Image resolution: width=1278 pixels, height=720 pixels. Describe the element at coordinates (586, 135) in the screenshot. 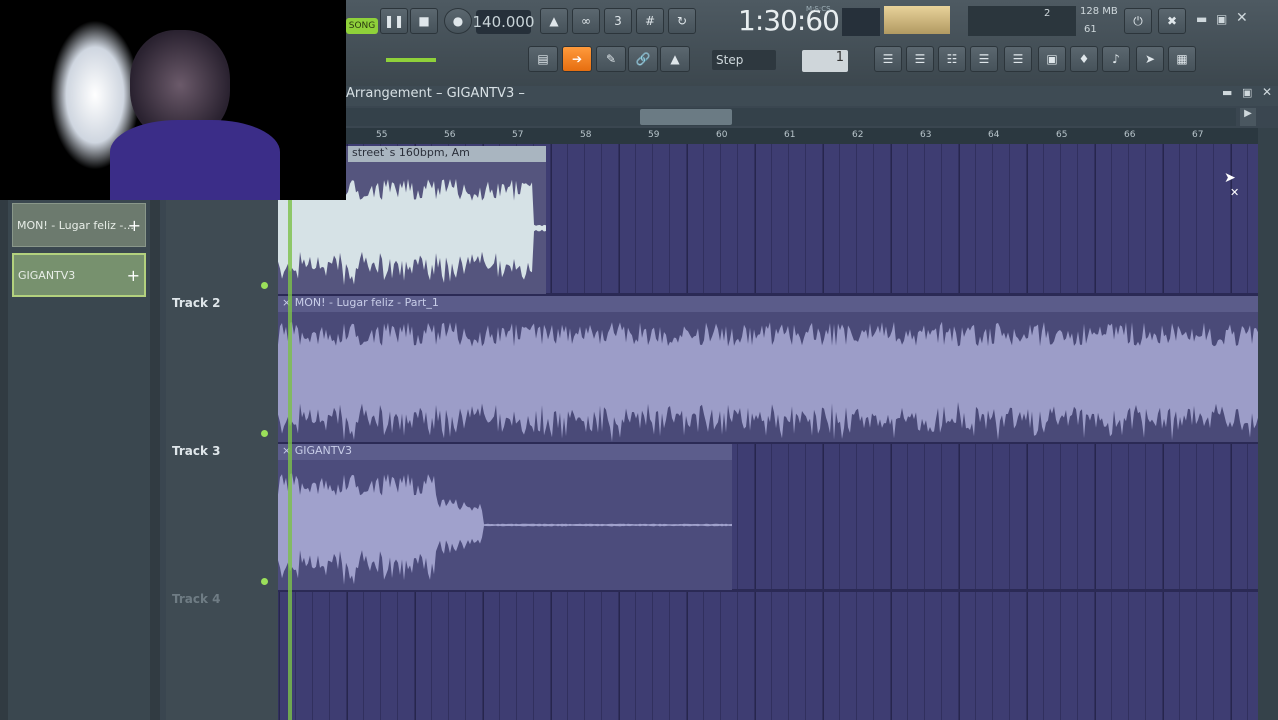

I see `bar-number: 58` at that location.